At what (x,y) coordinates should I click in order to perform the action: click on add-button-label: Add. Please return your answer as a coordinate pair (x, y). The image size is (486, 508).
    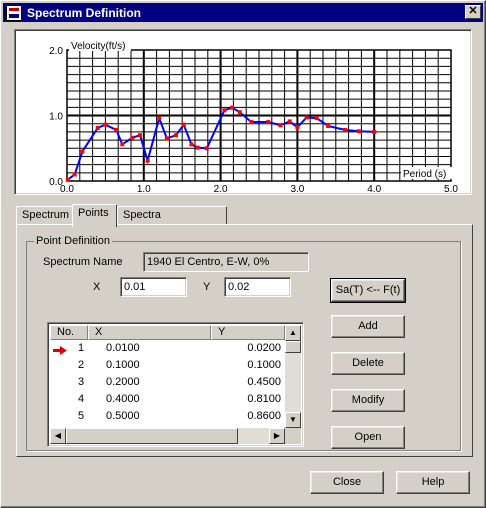
    Looking at the image, I should click on (368, 326).